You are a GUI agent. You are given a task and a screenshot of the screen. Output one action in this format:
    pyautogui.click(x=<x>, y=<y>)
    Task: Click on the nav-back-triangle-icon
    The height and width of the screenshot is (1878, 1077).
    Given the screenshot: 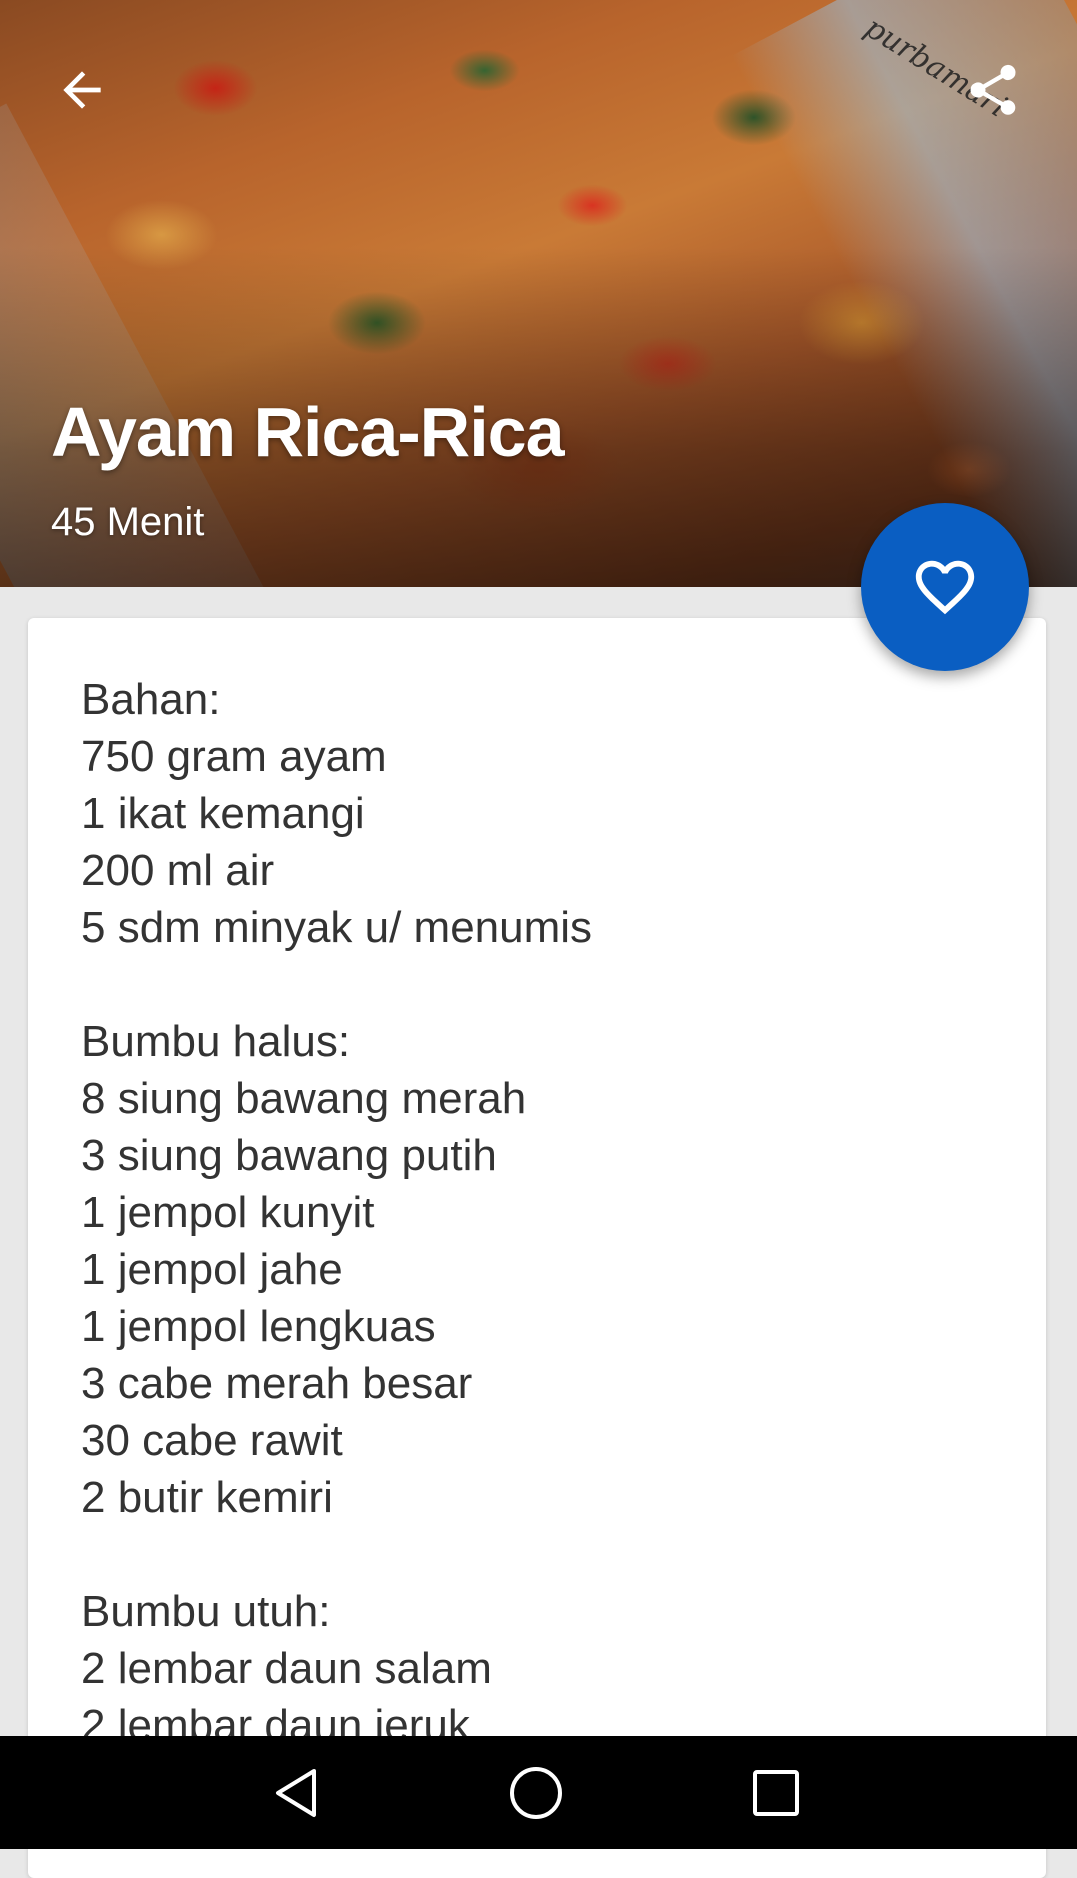 What is the action you would take?
    pyautogui.click(x=296, y=1793)
    